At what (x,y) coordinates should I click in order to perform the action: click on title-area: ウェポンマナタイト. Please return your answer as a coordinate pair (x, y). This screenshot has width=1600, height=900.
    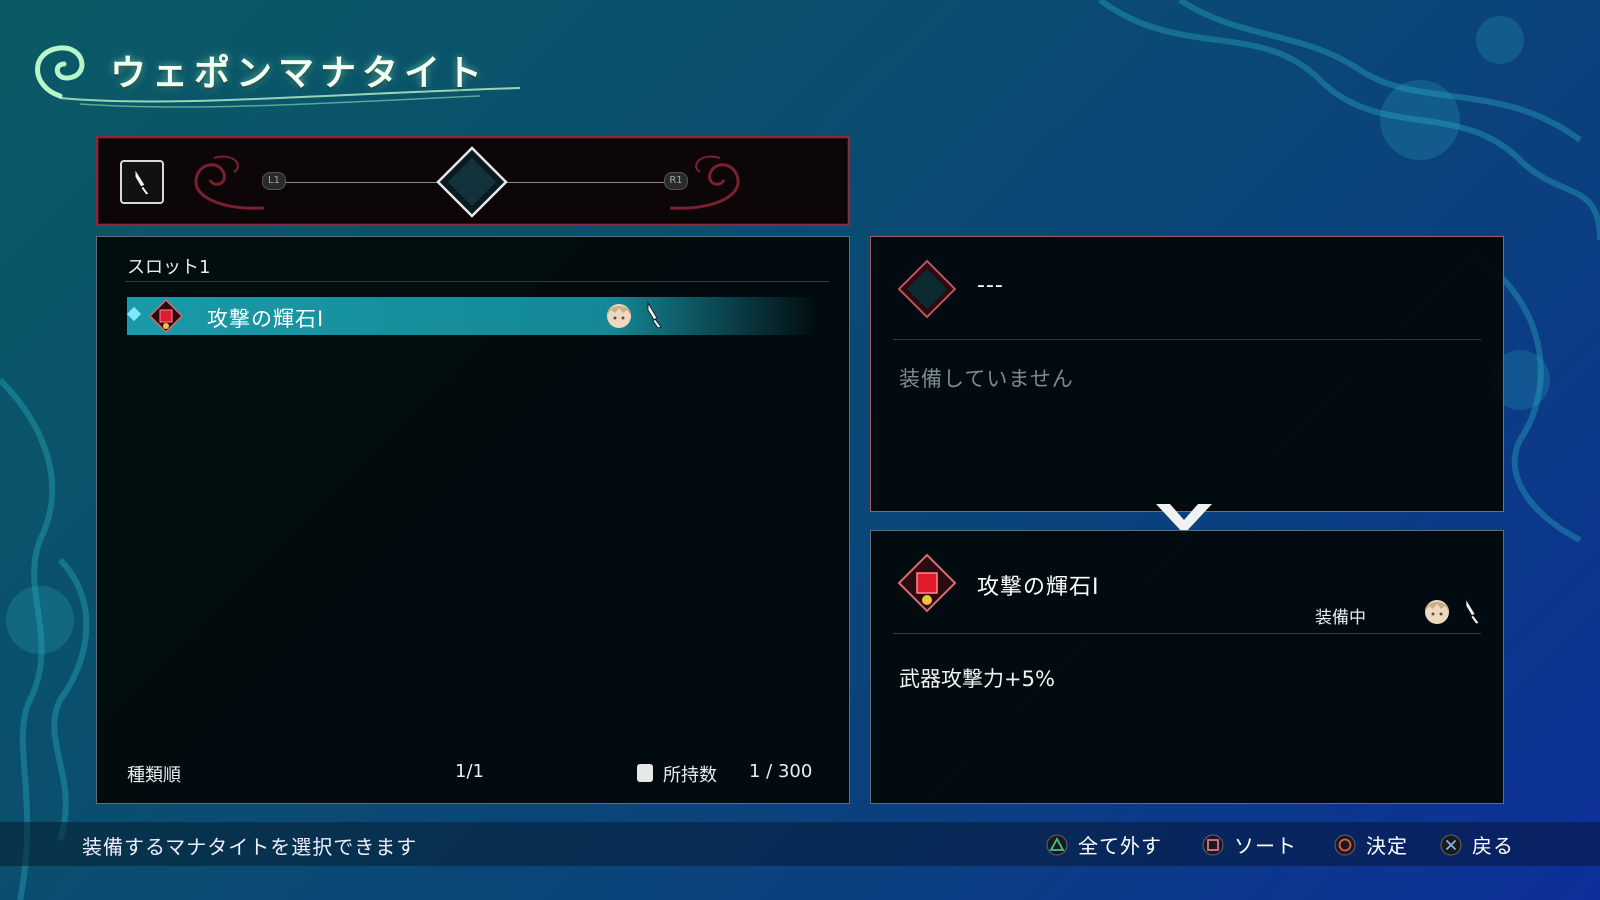
    Looking at the image, I should click on (280, 76).